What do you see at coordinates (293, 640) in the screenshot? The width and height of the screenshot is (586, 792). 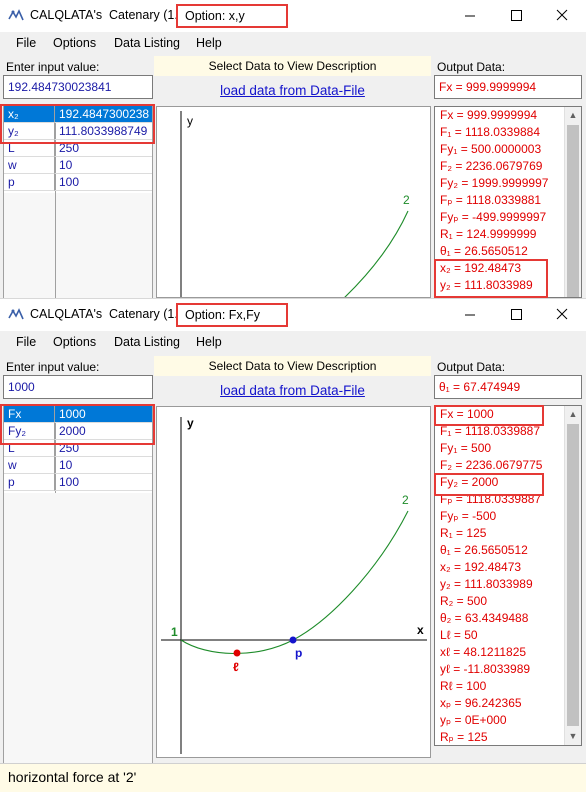 I see `p-point-marker` at bounding box center [293, 640].